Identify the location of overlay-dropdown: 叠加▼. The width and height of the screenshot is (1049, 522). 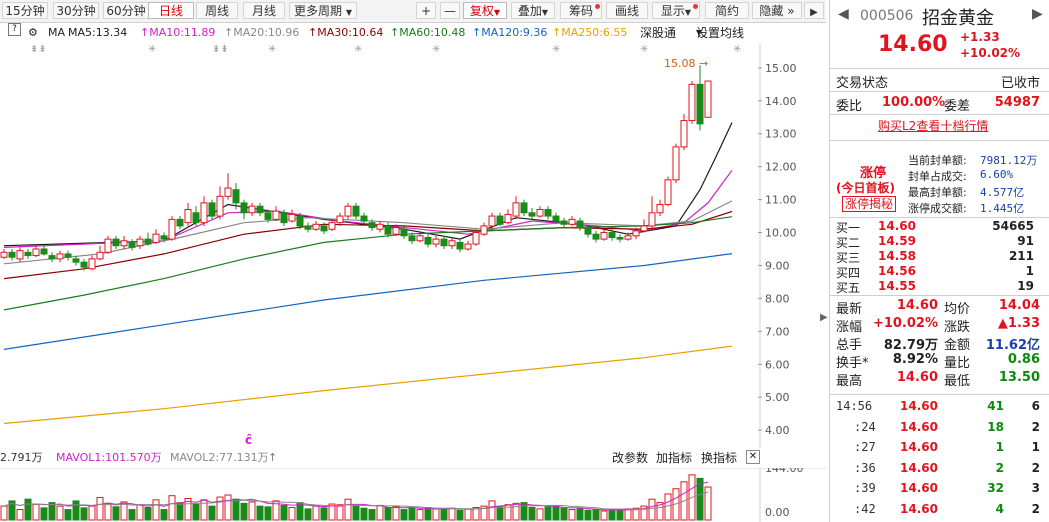
(533, 10).